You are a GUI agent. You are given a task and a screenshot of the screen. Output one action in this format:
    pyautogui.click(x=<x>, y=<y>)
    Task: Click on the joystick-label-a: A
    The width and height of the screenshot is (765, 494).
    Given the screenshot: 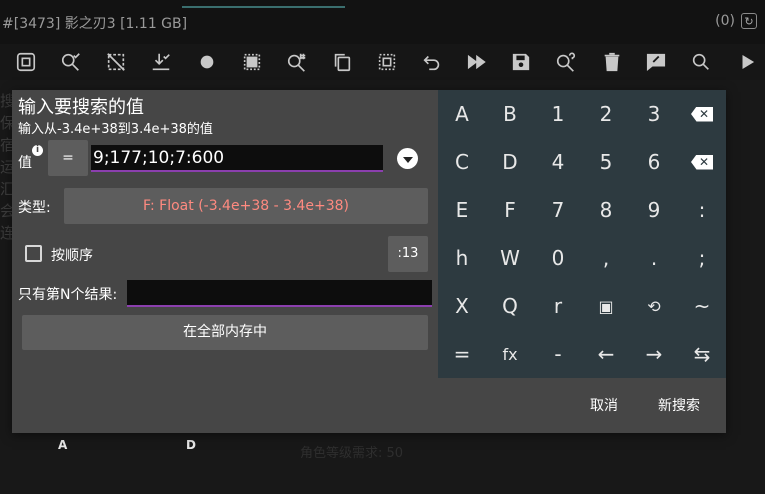 What is the action you would take?
    pyautogui.click(x=63, y=445)
    